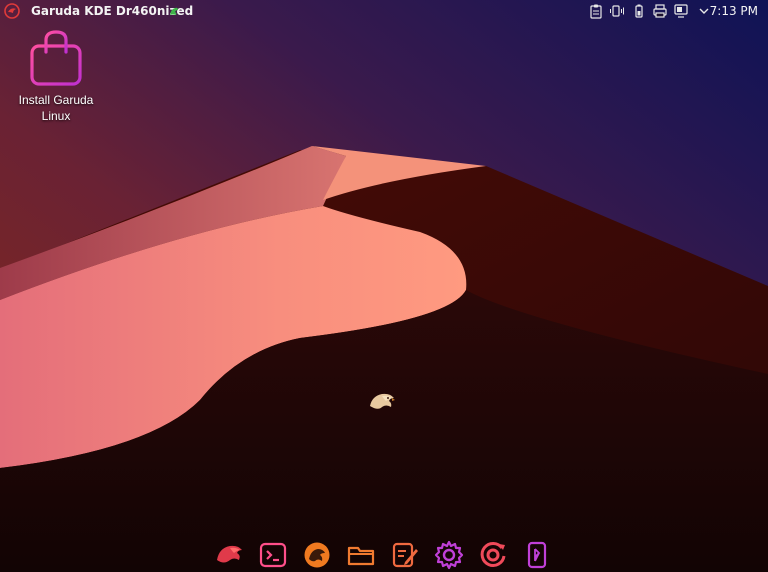 The image size is (768, 572). I want to click on gear-icon, so click(449, 555).